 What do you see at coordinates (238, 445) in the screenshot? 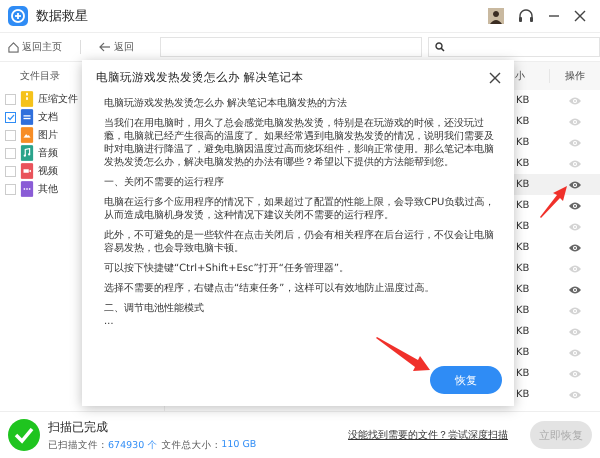
I see `size-value: 110 GB` at bounding box center [238, 445].